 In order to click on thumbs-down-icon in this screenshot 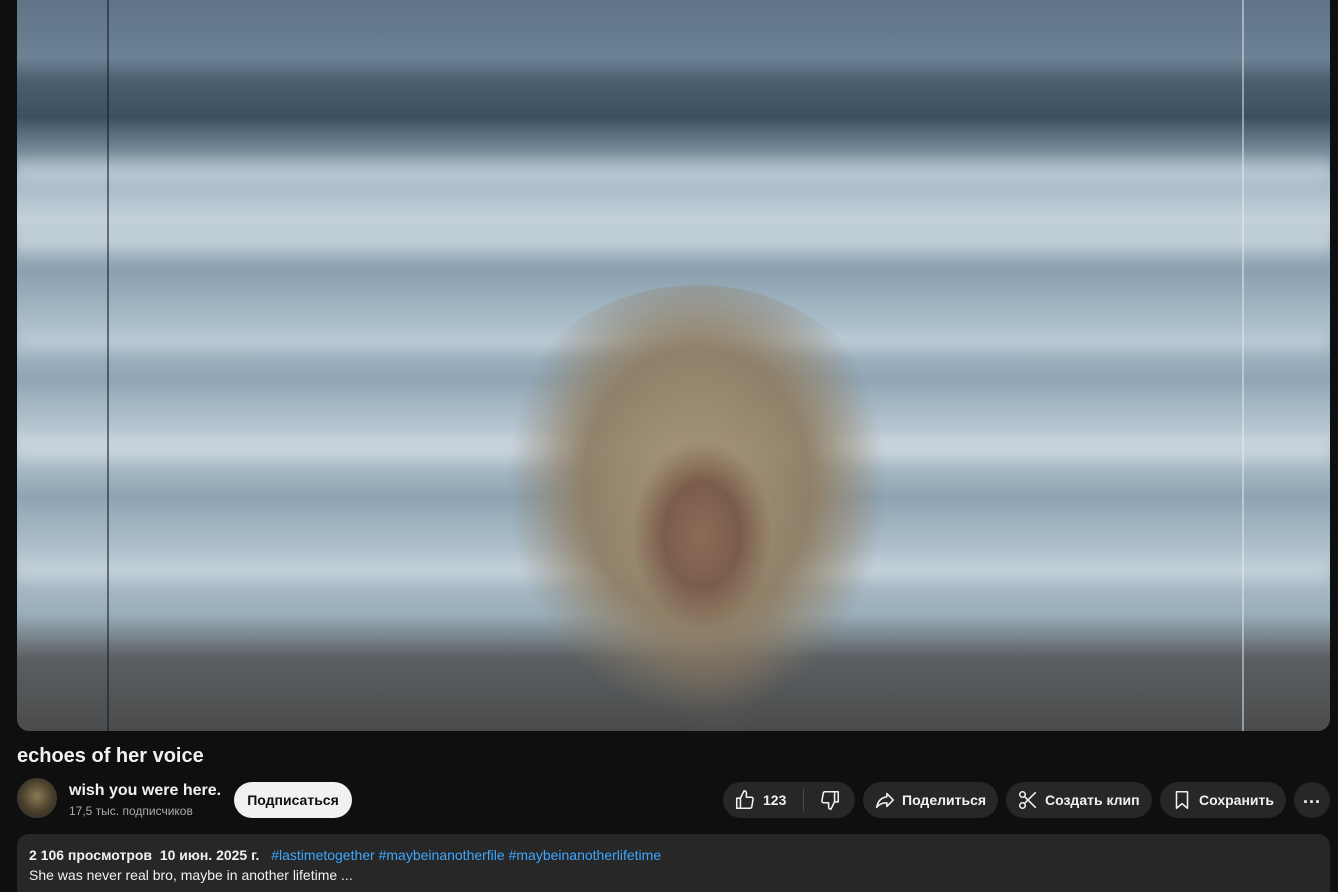, I will do `click(829, 800)`.